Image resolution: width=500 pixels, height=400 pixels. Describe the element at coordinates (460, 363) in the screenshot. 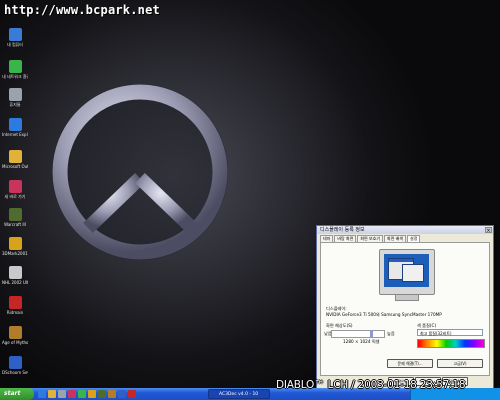

I see `advanced-button: 고급(V)` at that location.